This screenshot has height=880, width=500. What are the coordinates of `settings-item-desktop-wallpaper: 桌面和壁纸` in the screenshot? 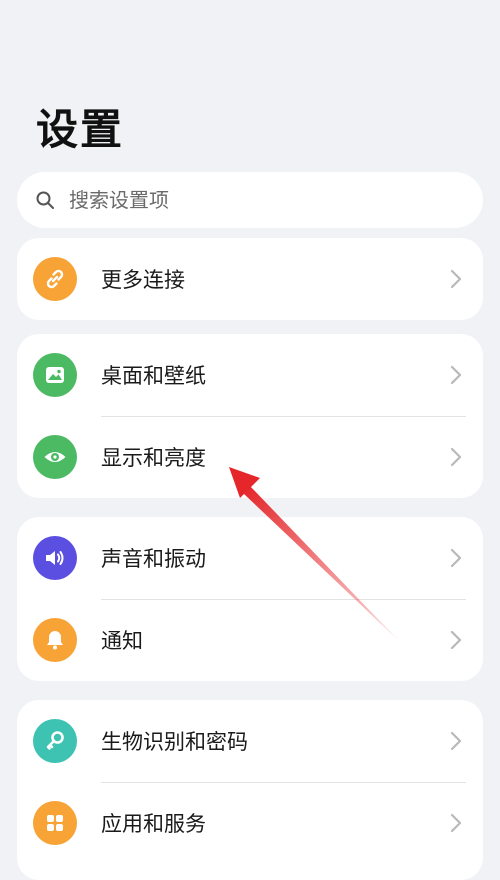 It's located at (250, 375).